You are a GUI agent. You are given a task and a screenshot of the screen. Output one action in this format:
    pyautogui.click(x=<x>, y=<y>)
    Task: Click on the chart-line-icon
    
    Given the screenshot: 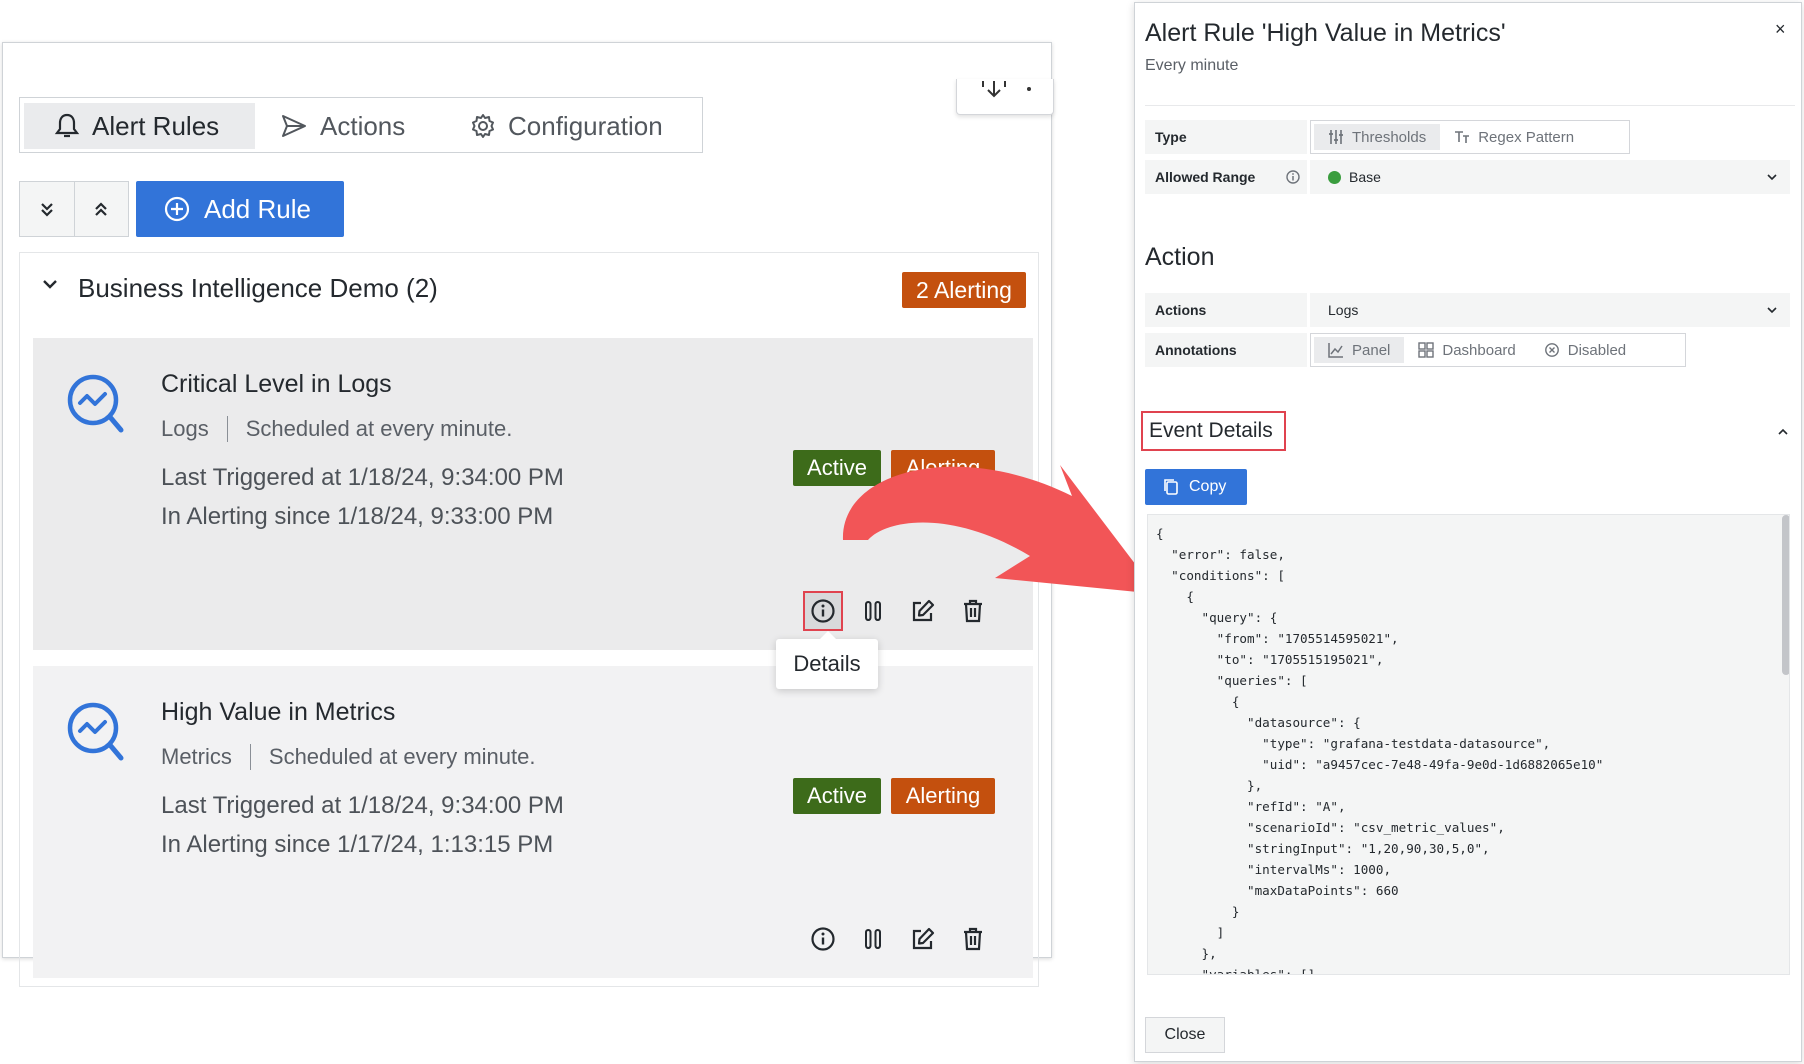 What is the action you would take?
    pyautogui.click(x=1335, y=350)
    